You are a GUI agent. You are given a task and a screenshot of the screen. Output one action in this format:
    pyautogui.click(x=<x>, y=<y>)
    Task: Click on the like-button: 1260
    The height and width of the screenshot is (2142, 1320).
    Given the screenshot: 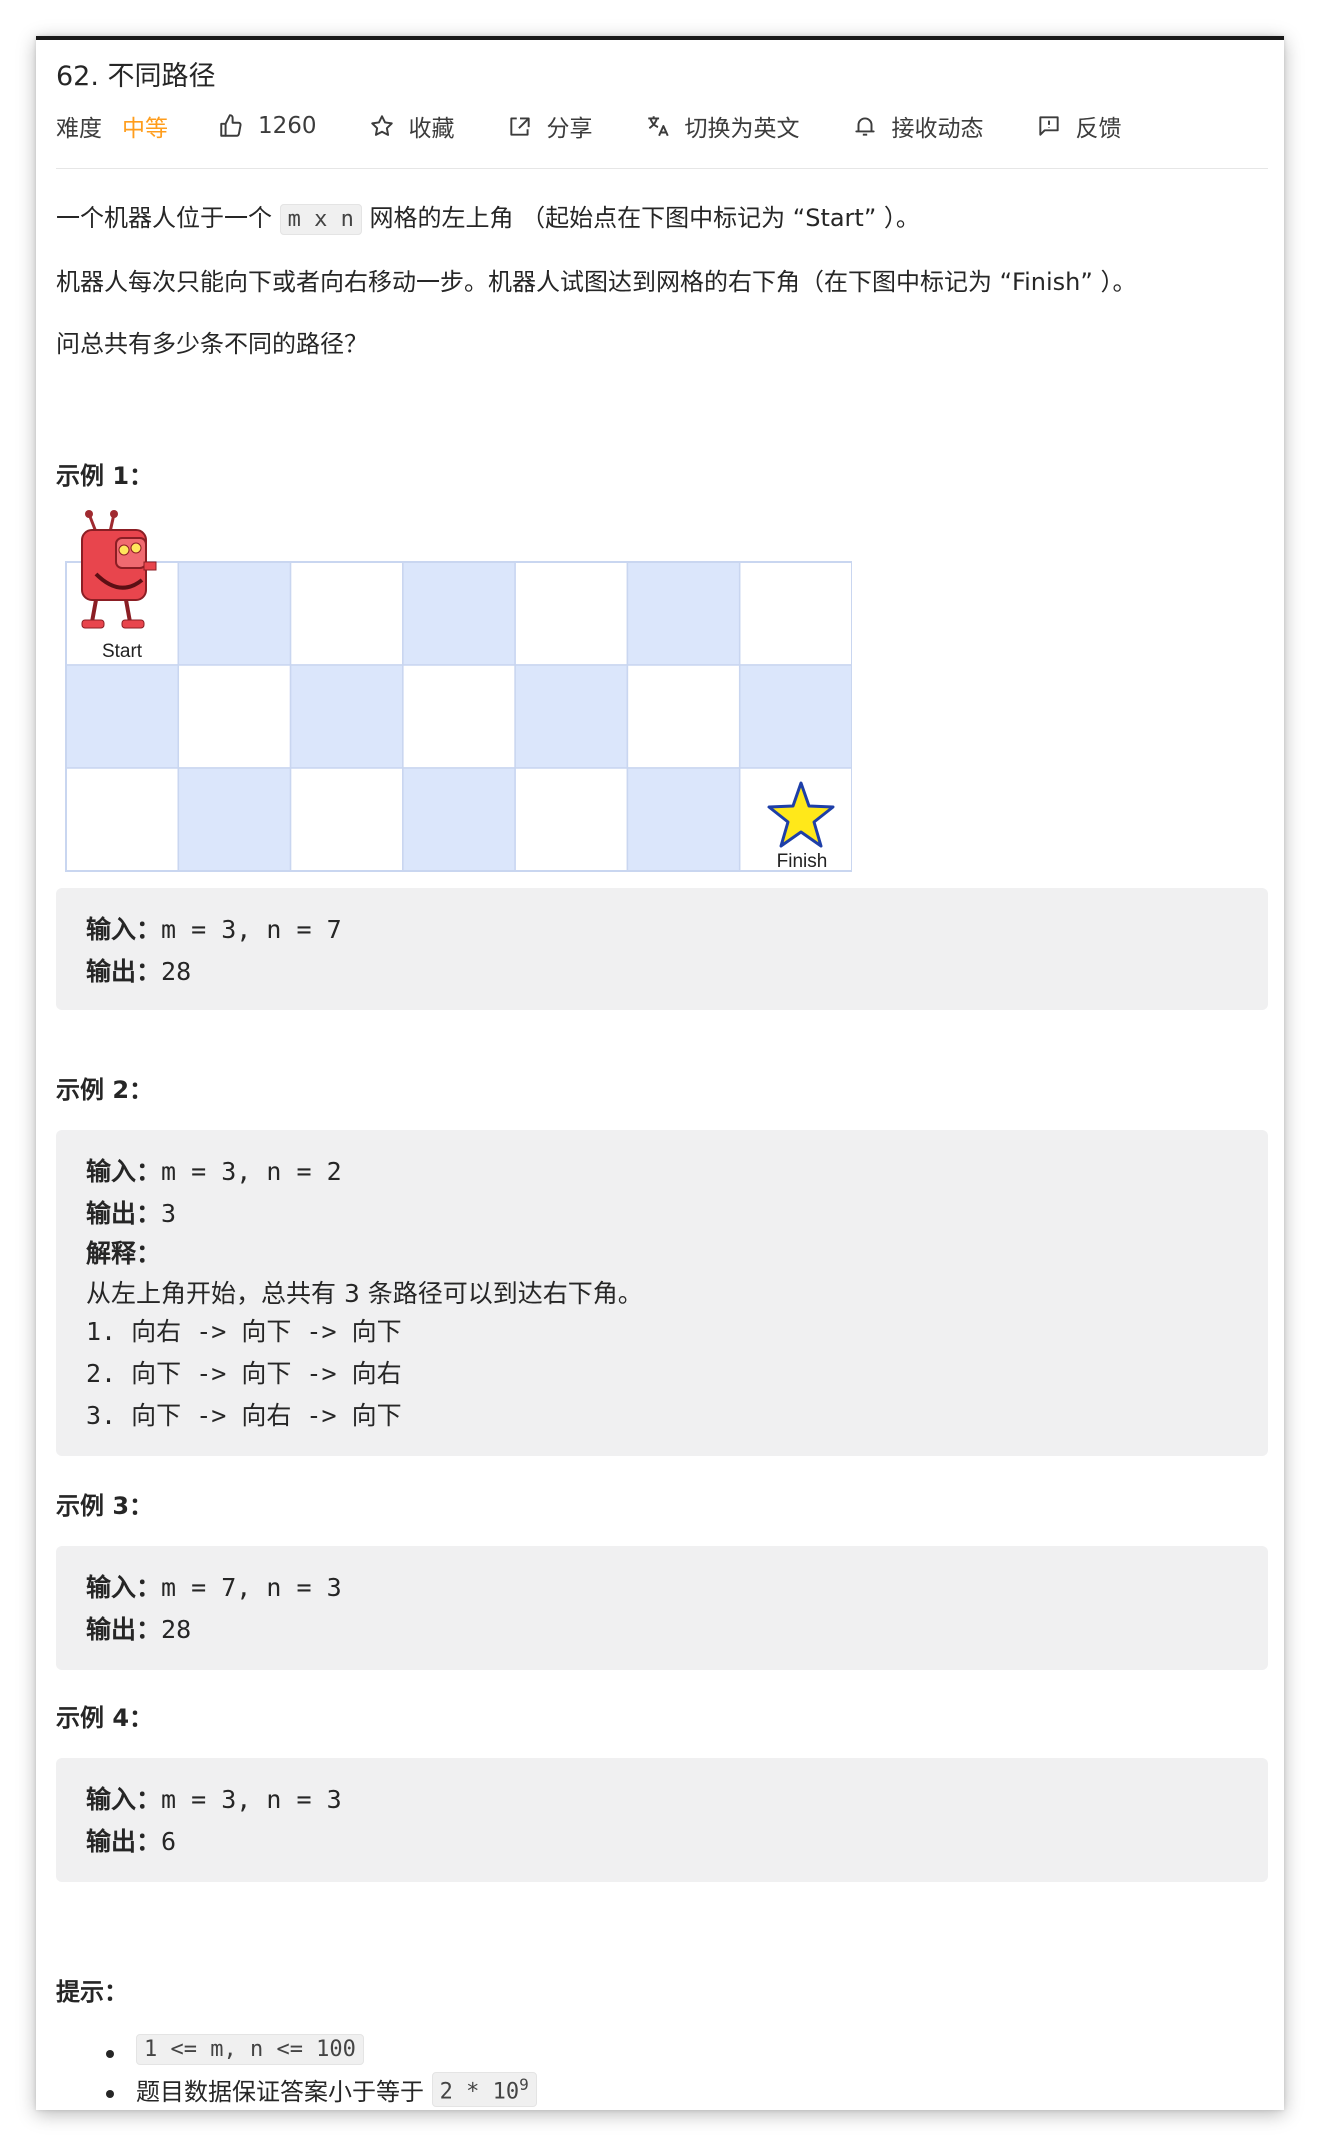 What is the action you would take?
    pyautogui.click(x=267, y=126)
    